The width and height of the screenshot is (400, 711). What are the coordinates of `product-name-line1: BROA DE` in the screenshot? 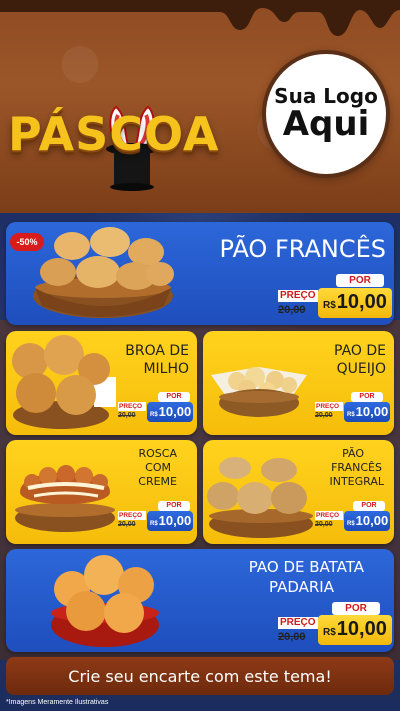 It's located at (157, 351).